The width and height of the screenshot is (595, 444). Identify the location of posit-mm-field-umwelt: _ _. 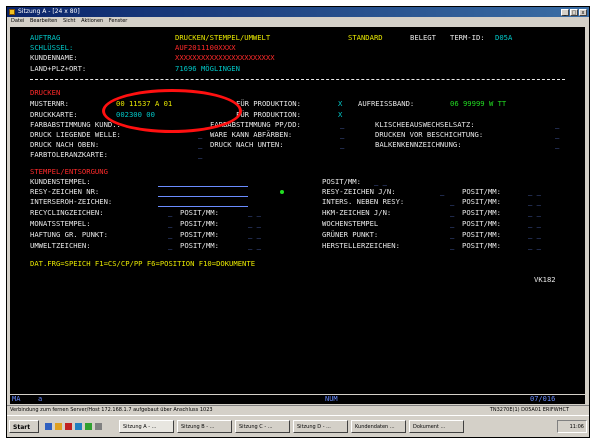
(254, 246).